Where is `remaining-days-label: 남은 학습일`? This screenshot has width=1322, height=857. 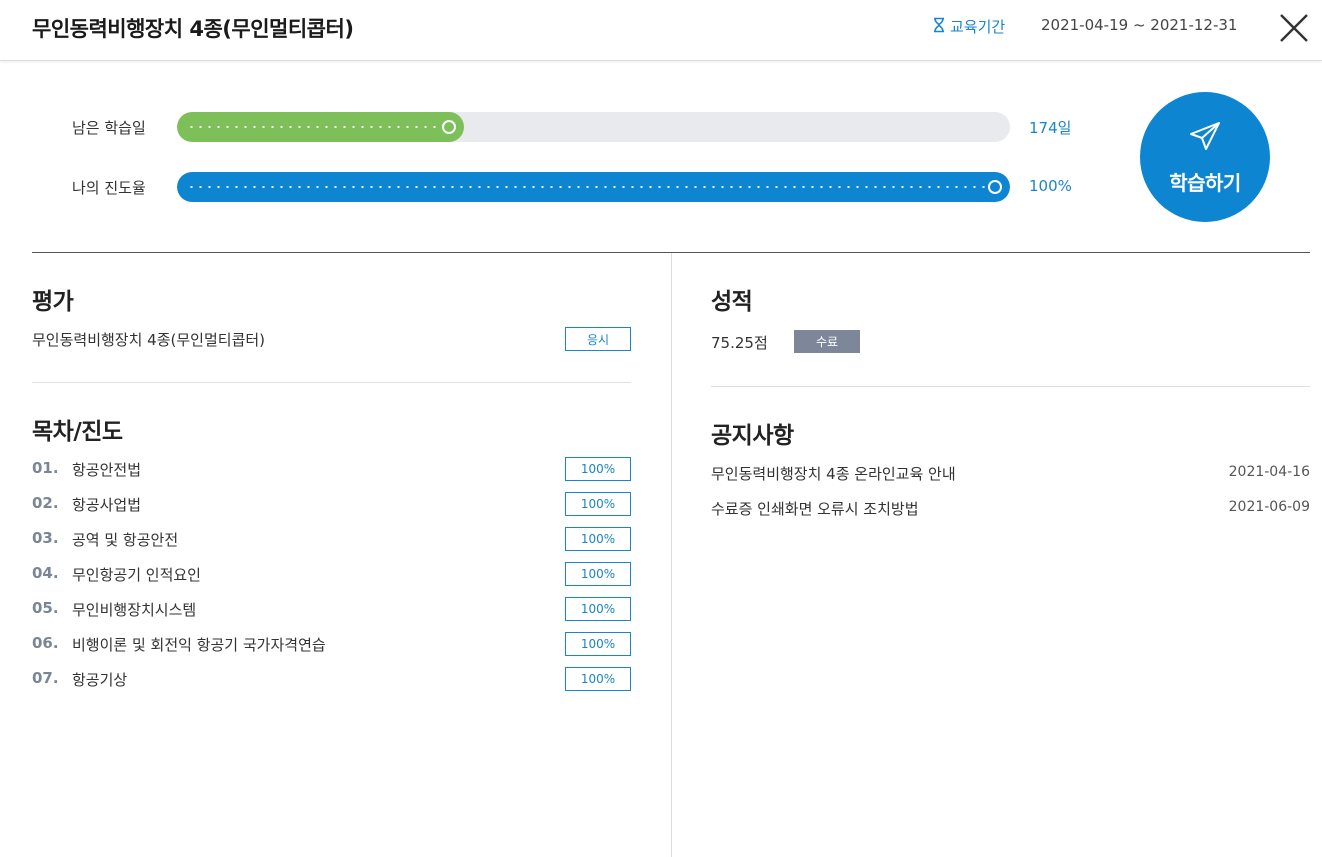
remaining-days-label: 남은 학습일 is located at coordinates (109, 128).